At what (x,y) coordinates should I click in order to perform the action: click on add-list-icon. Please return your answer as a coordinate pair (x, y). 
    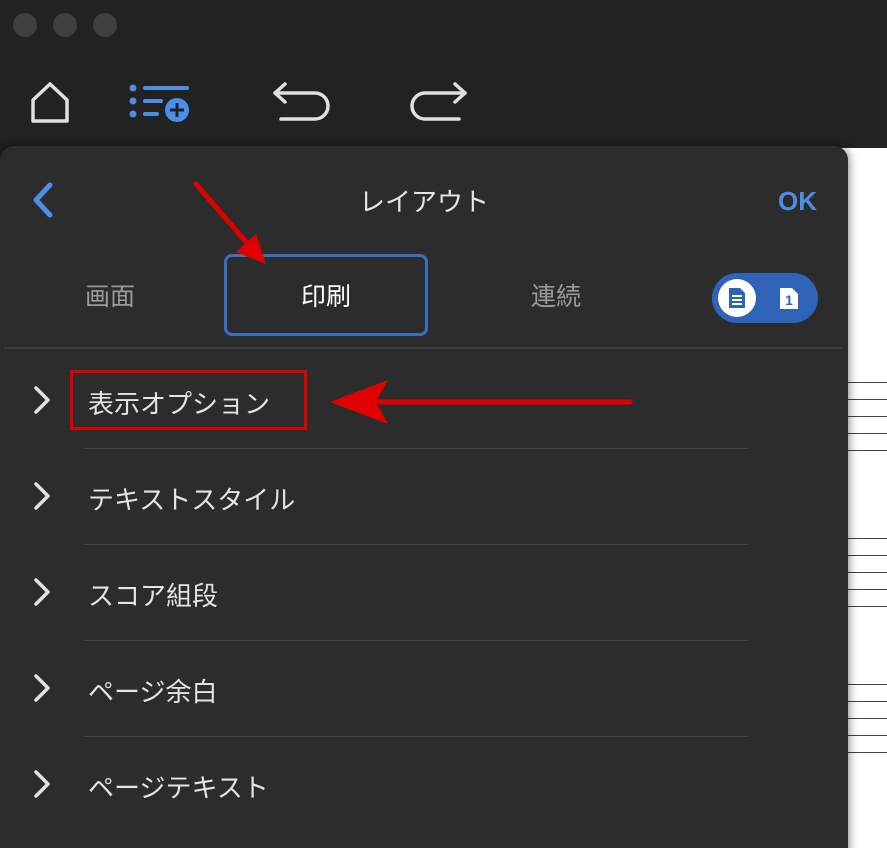
    Looking at the image, I should click on (159, 103).